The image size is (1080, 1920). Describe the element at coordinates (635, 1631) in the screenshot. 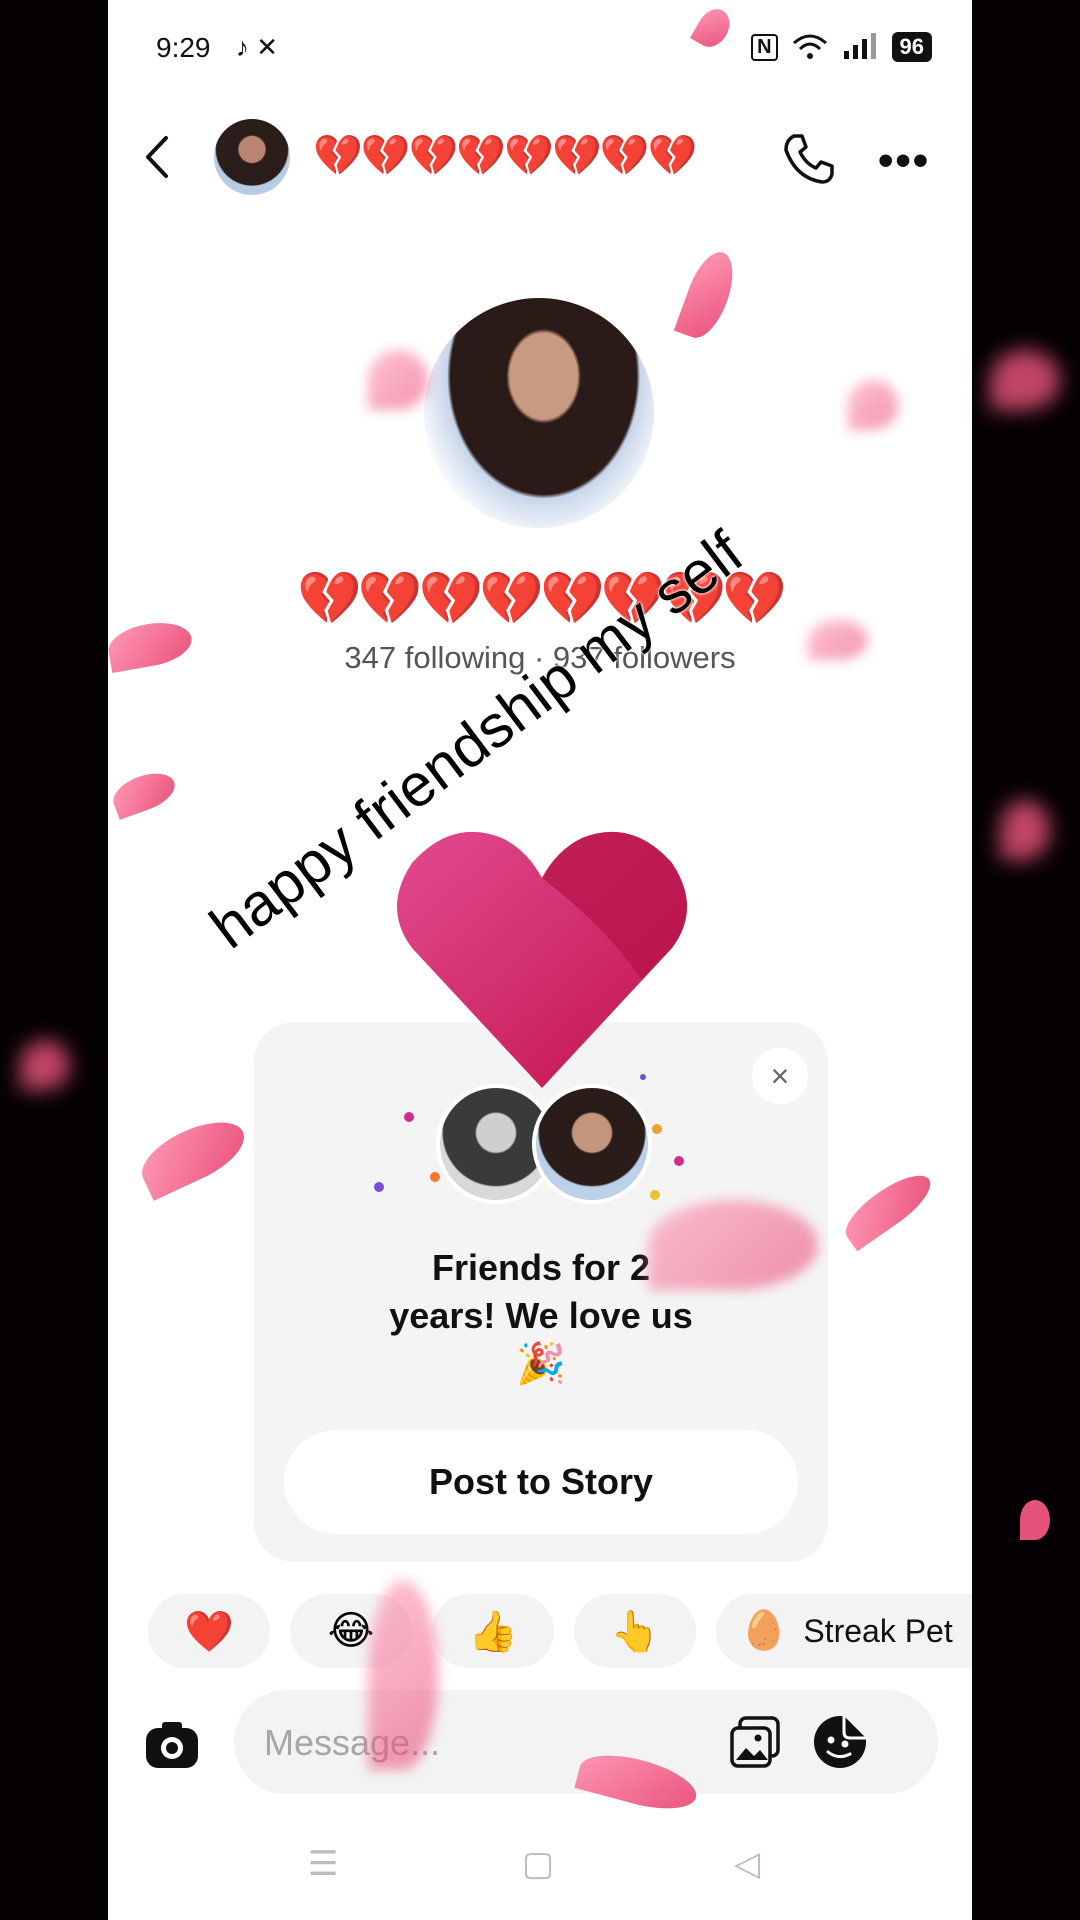

I see `reaction-point-up: 👆` at that location.